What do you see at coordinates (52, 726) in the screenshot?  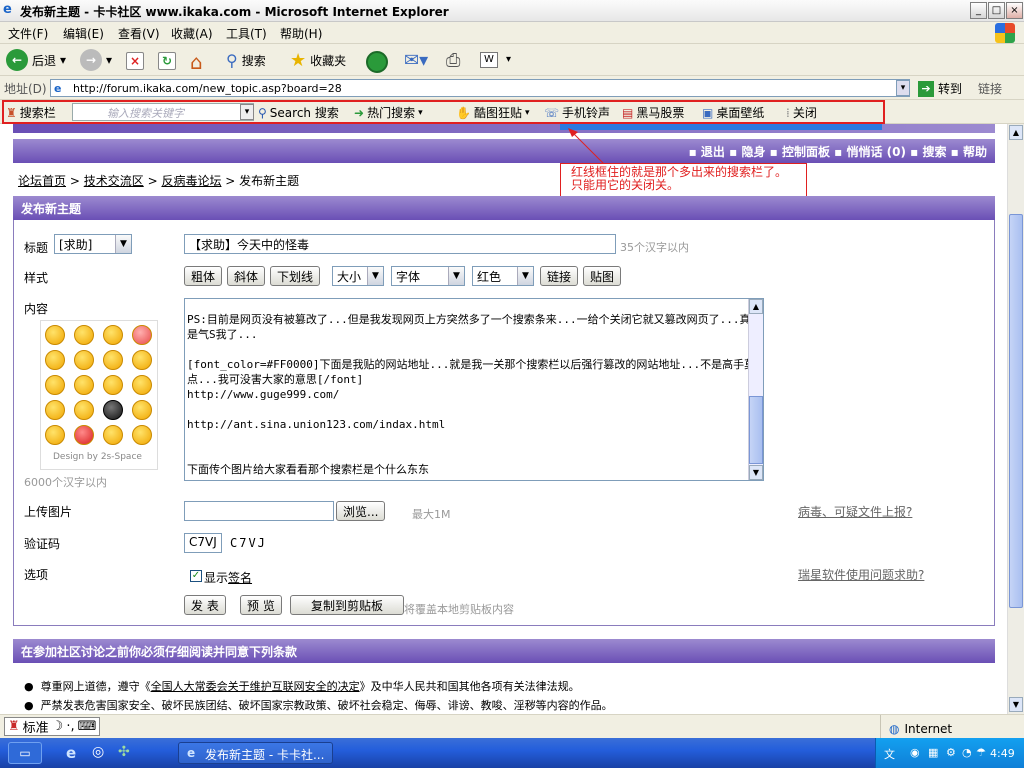 I see `ime-status: ♜ 标准 ☽ ·, ⌨` at bounding box center [52, 726].